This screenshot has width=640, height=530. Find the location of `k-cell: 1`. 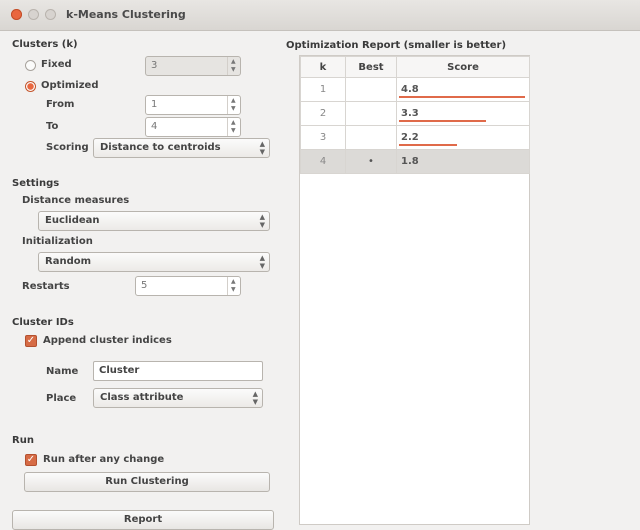

k-cell: 1 is located at coordinates (323, 89).